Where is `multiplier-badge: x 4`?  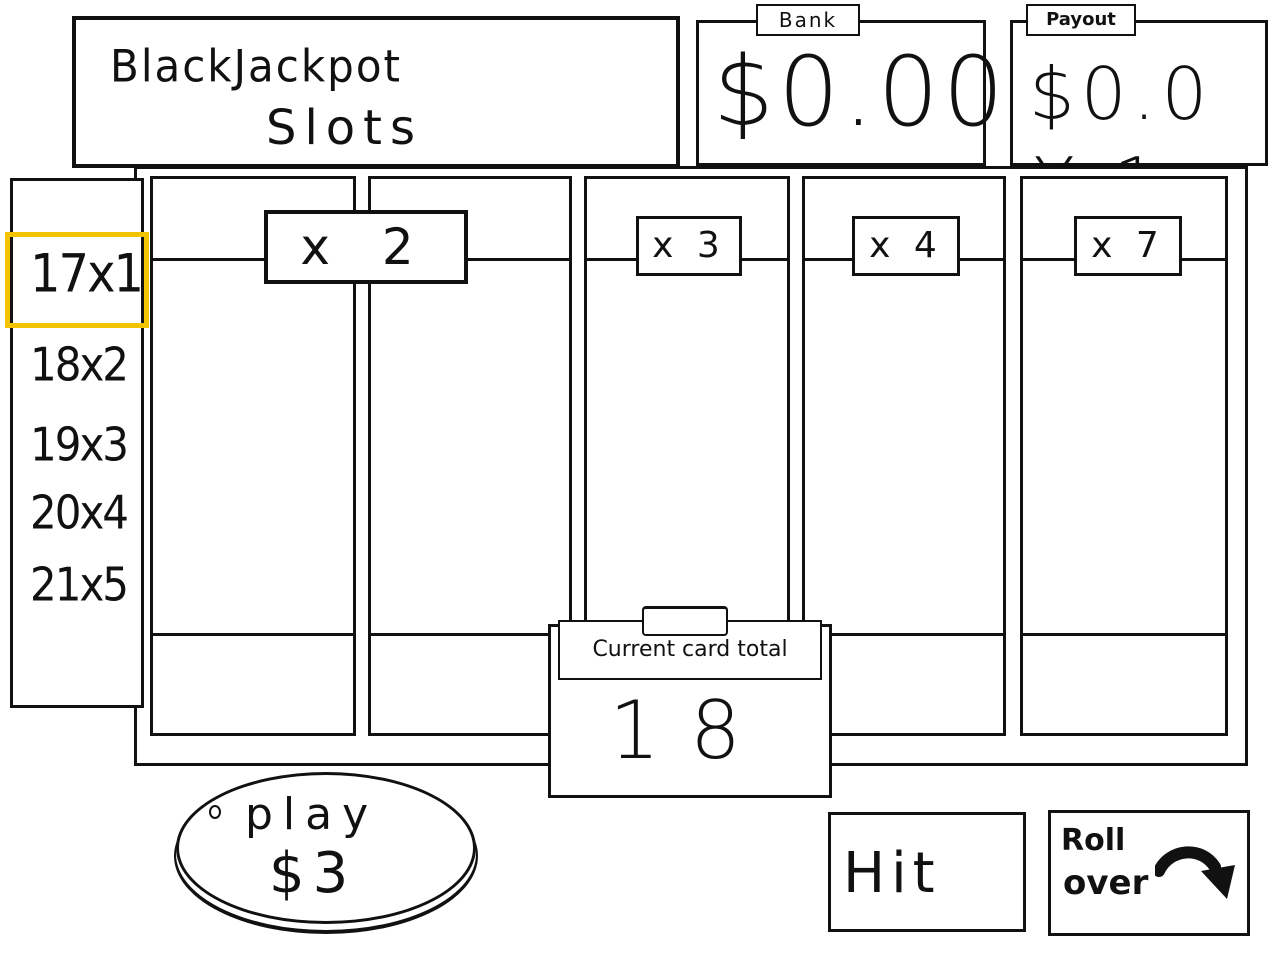 multiplier-badge: x 4 is located at coordinates (906, 246).